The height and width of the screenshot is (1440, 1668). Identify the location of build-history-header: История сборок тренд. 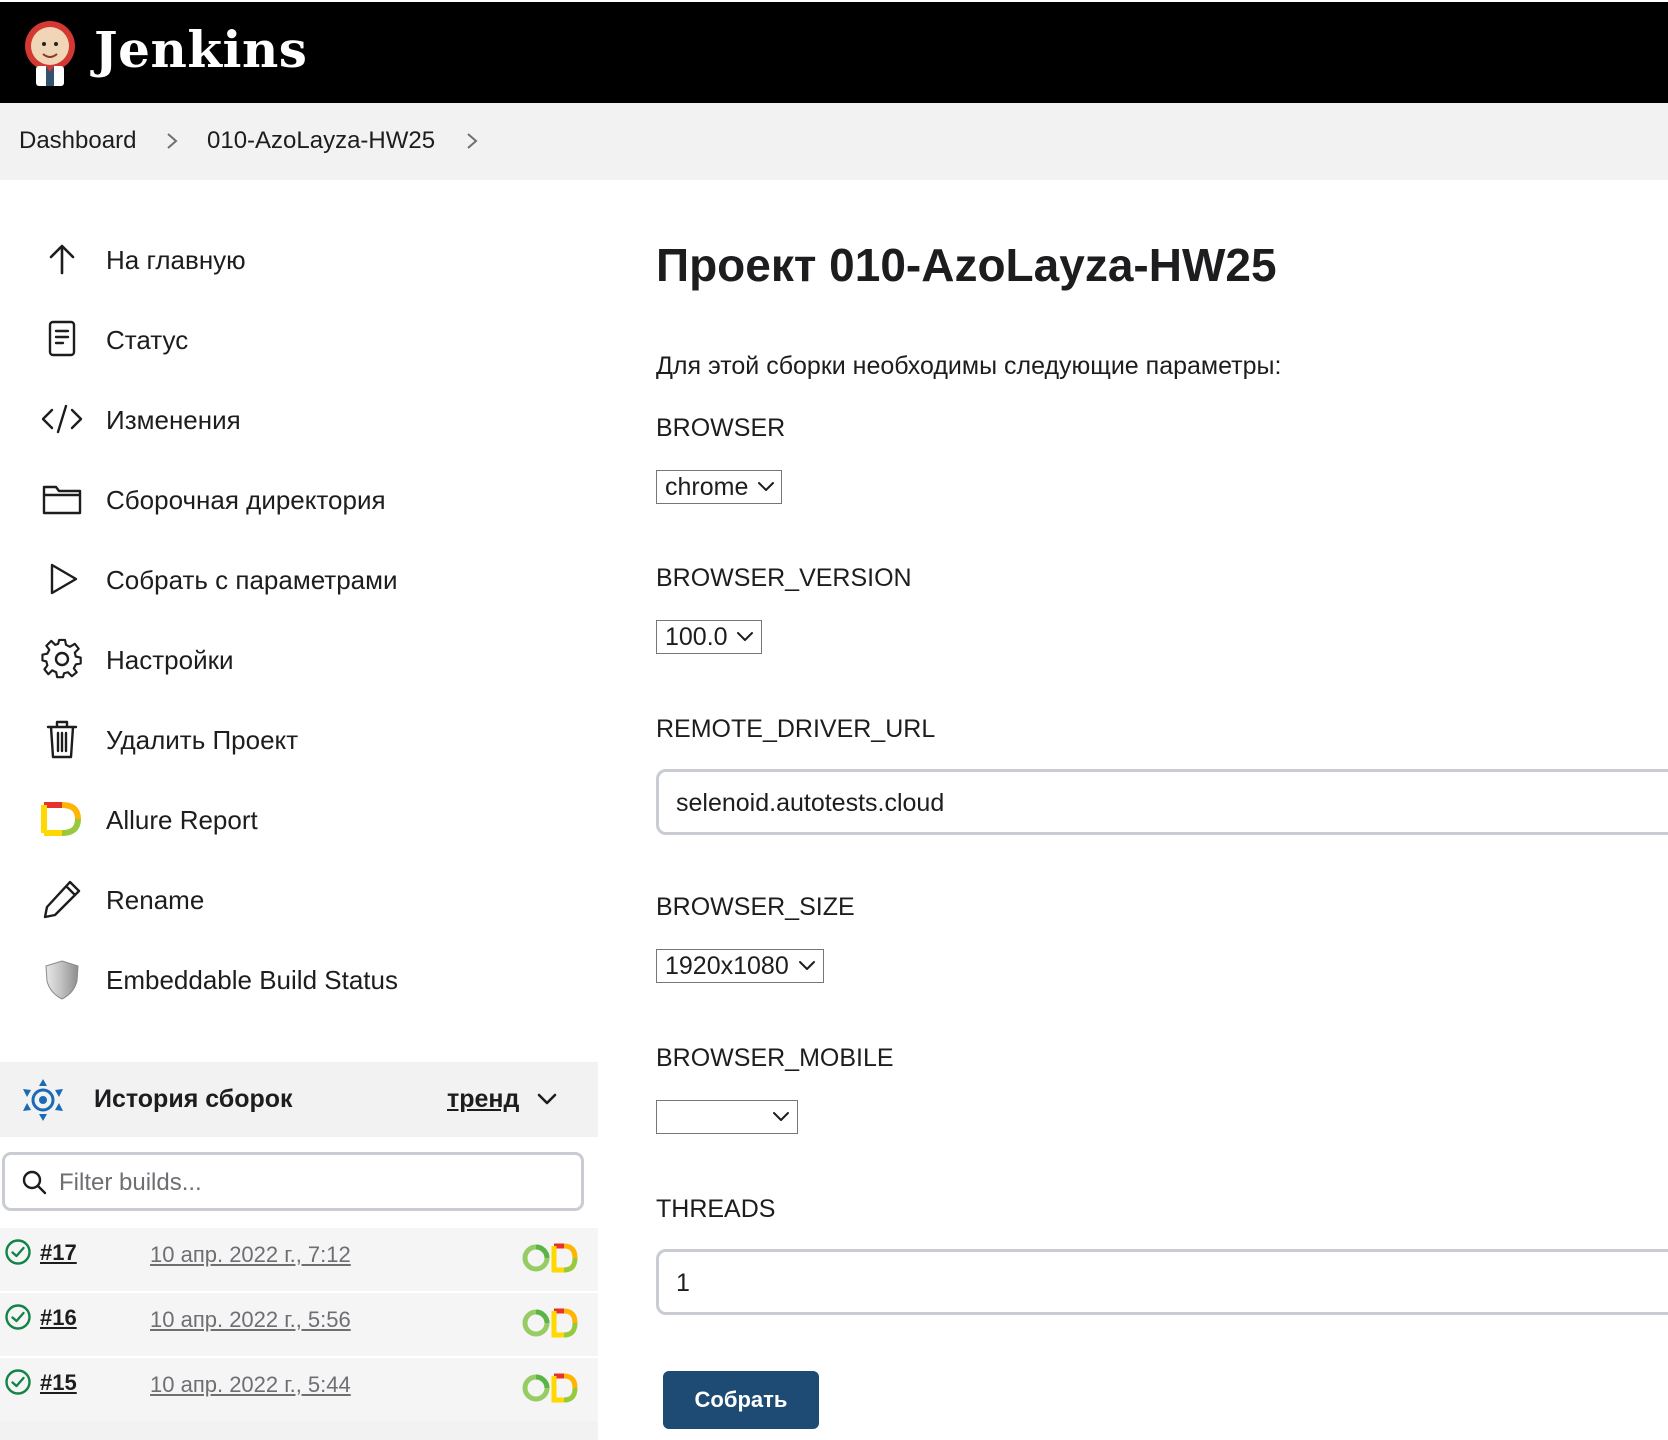
(299, 1099).